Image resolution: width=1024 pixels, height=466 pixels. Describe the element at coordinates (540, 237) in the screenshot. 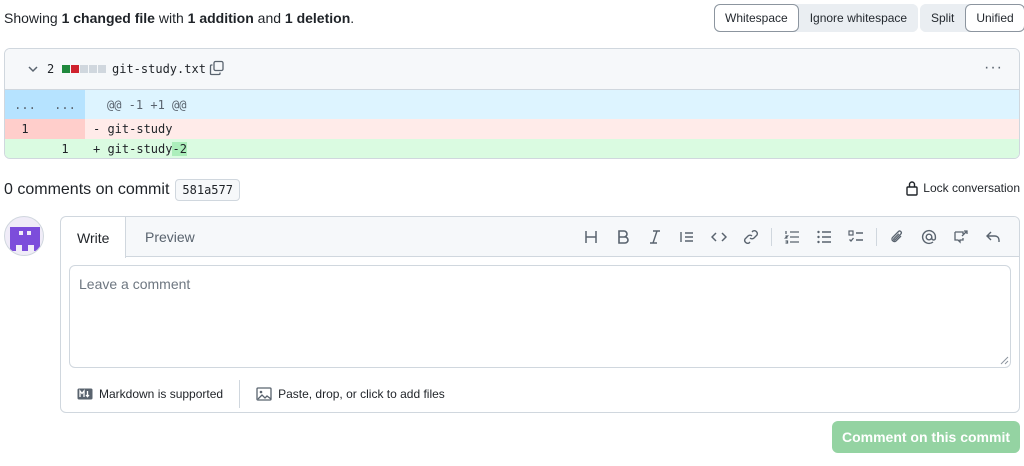

I see `editor-header: Write Preview` at that location.